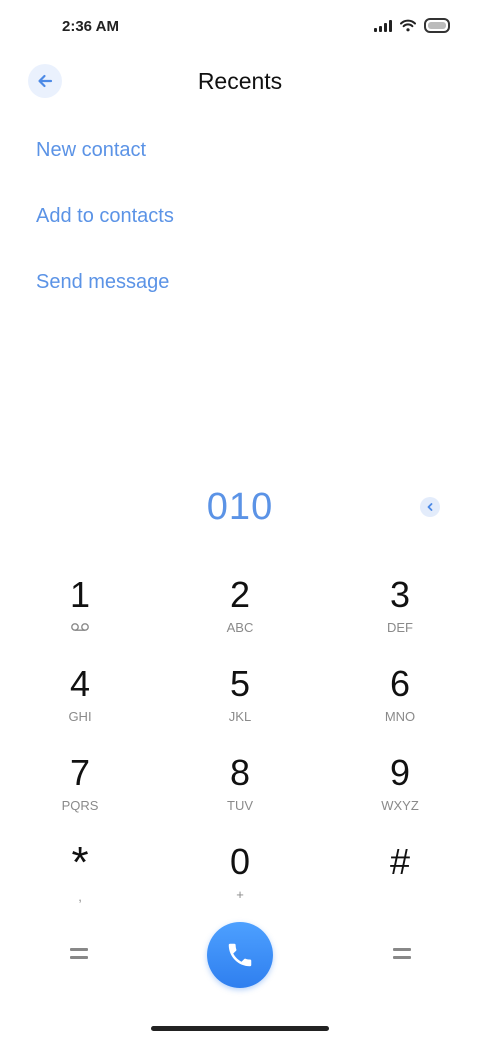 The image size is (480, 1040). What do you see at coordinates (90, 26) in the screenshot?
I see `status-time: 2:36 AM` at bounding box center [90, 26].